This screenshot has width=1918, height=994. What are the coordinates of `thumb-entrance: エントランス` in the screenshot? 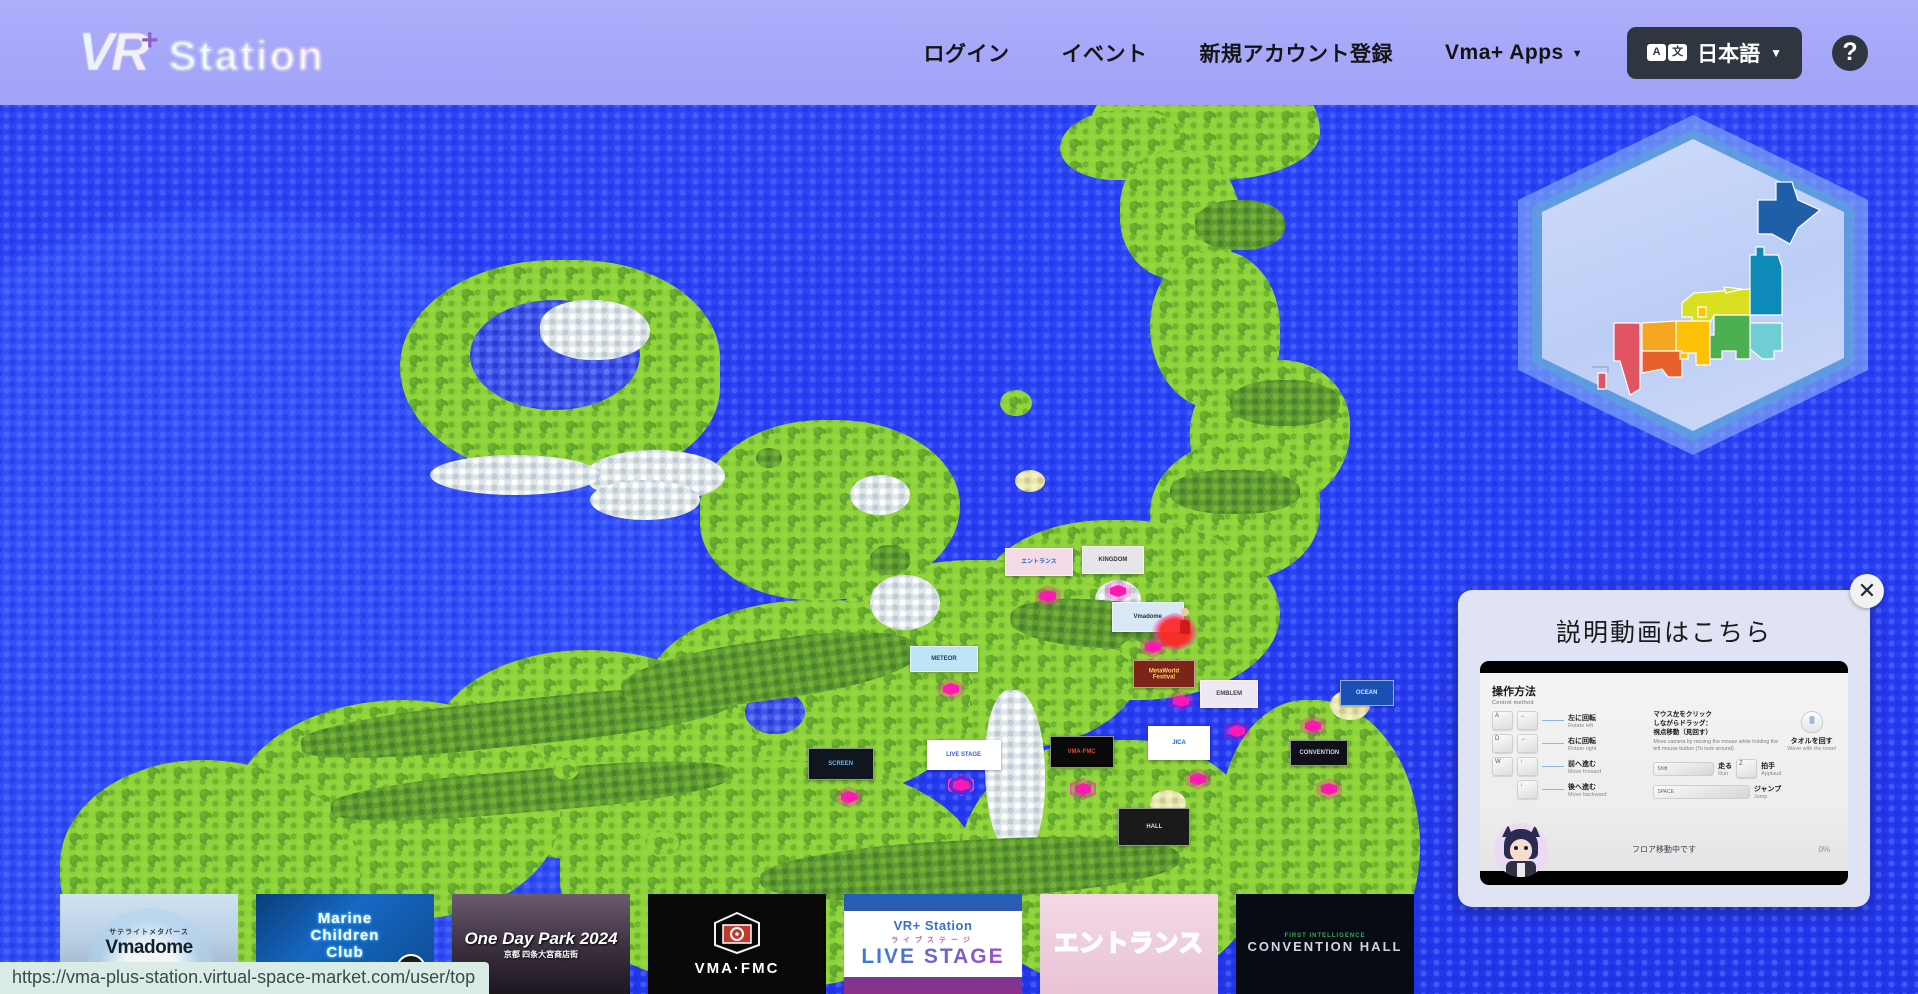 It's located at (1129, 944).